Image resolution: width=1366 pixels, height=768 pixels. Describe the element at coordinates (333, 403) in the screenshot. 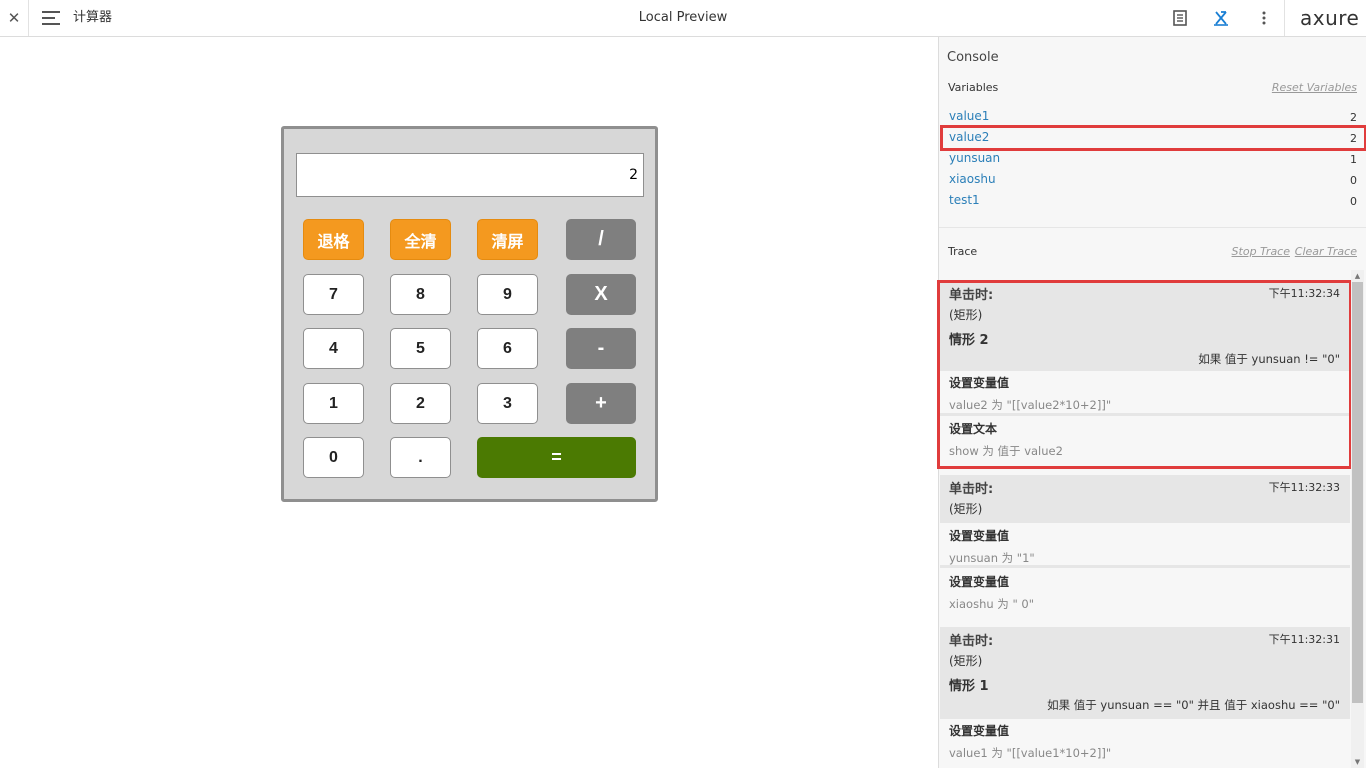

I see `digit-1-button: 1` at that location.